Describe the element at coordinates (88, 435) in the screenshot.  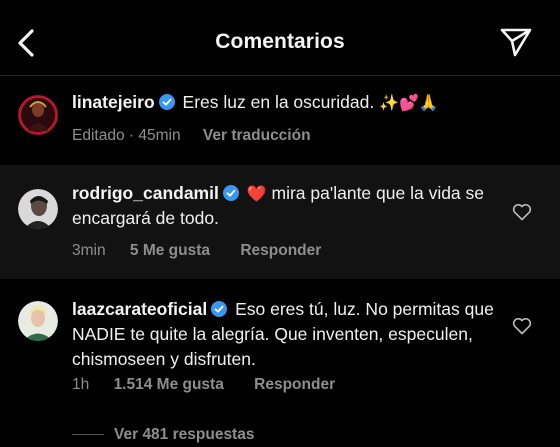
I see `replies-divider` at that location.